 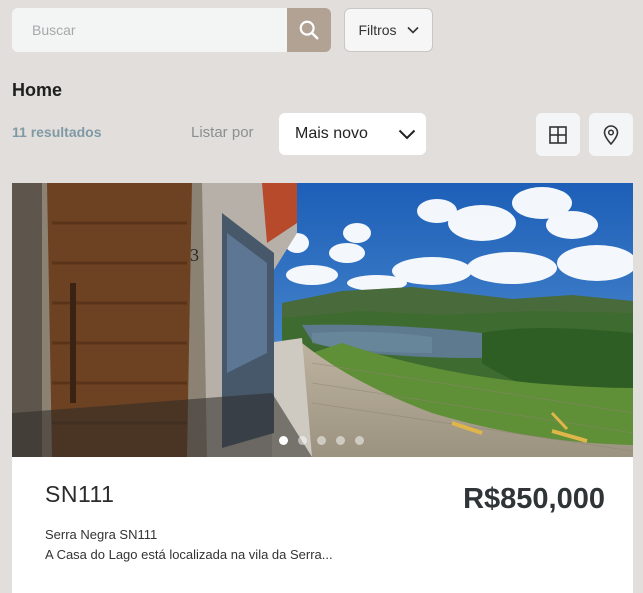 I want to click on filters-button: Filtros, so click(x=388, y=30).